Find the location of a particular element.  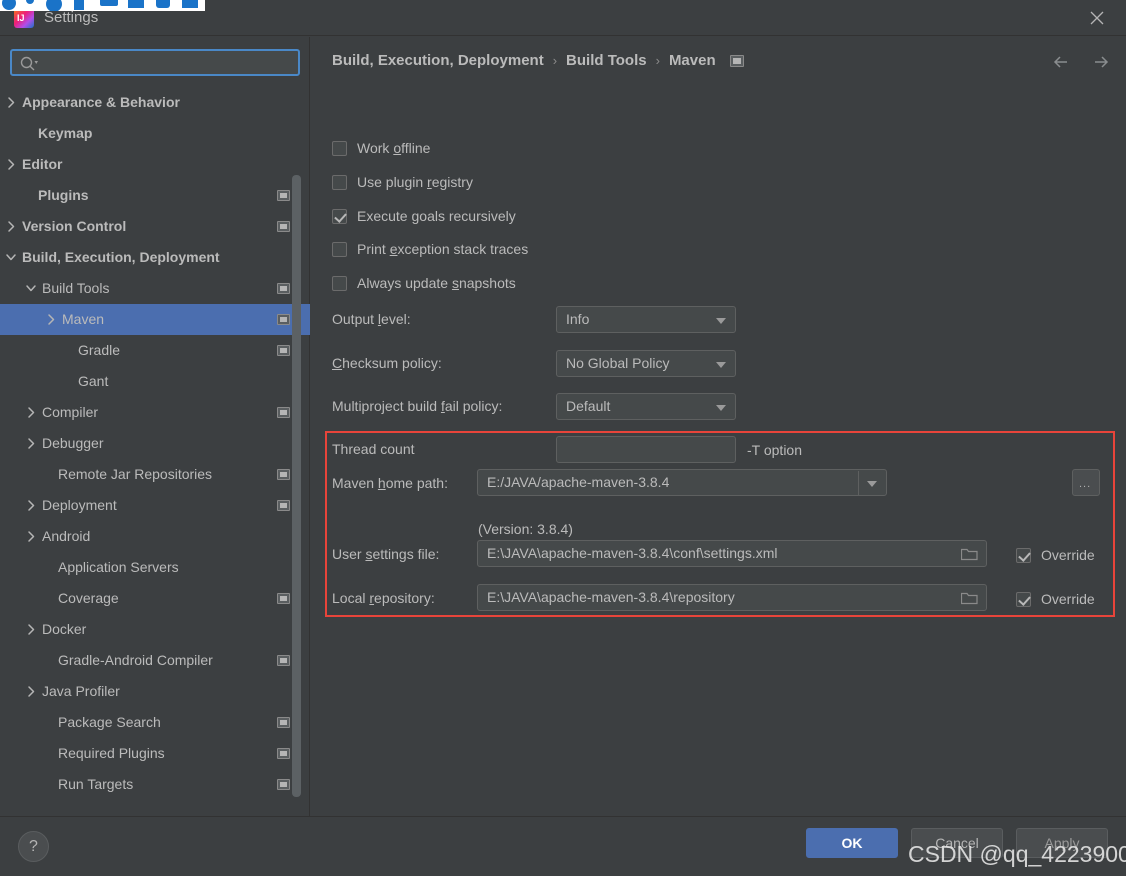

sidebar-item-label: Android is located at coordinates (66, 536).